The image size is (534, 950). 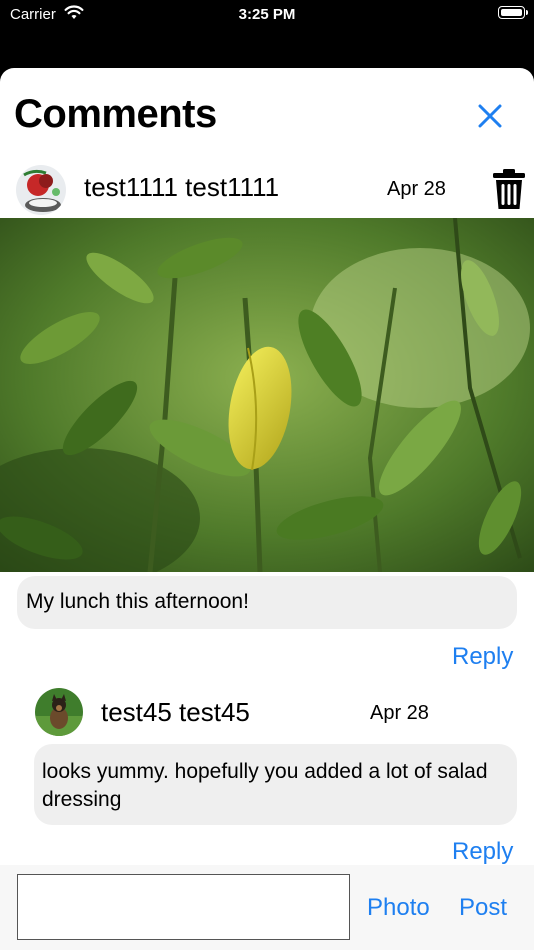 What do you see at coordinates (513, 12) in the screenshot?
I see `battery-icon` at bounding box center [513, 12].